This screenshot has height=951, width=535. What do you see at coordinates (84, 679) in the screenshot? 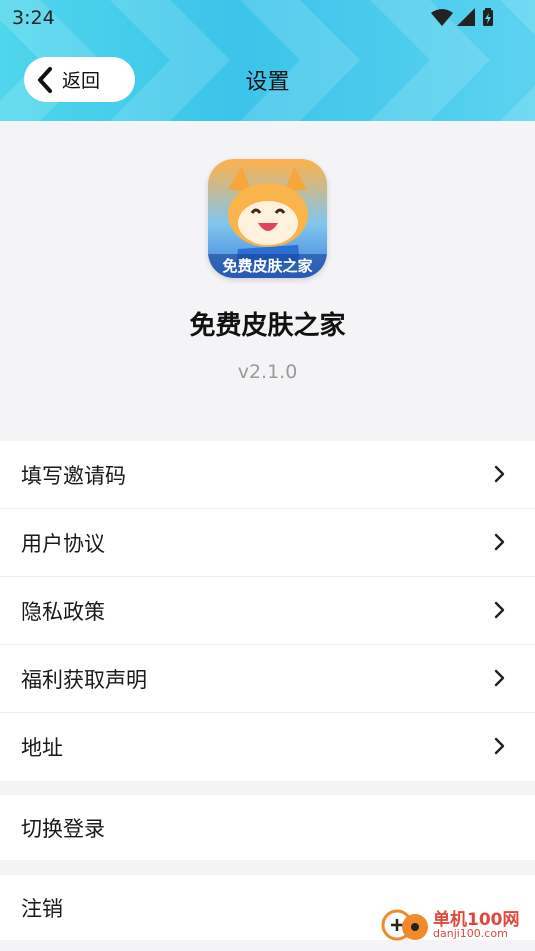
I see `menu-item-label: 福利获取声明` at bounding box center [84, 679].